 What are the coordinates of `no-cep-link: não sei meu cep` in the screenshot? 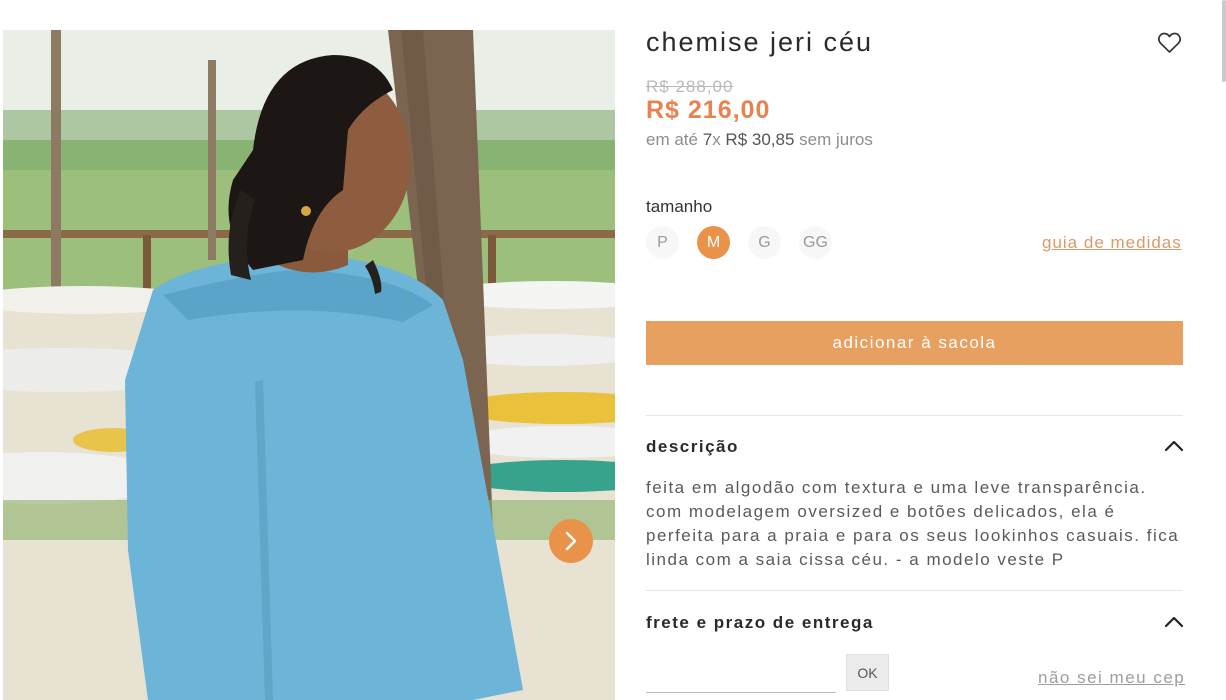 It's located at (1111, 678).